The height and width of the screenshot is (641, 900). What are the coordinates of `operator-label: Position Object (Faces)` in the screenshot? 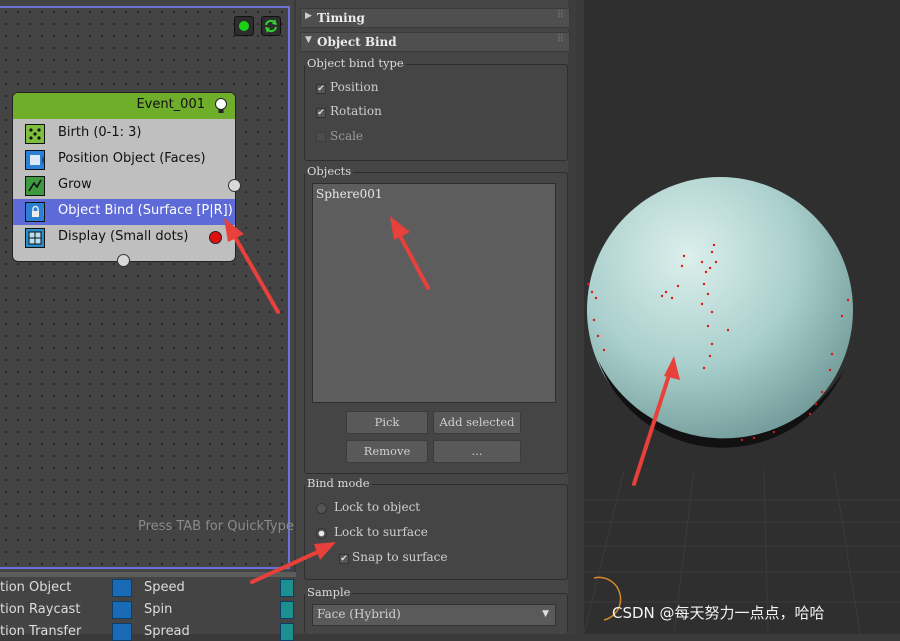 It's located at (132, 158).